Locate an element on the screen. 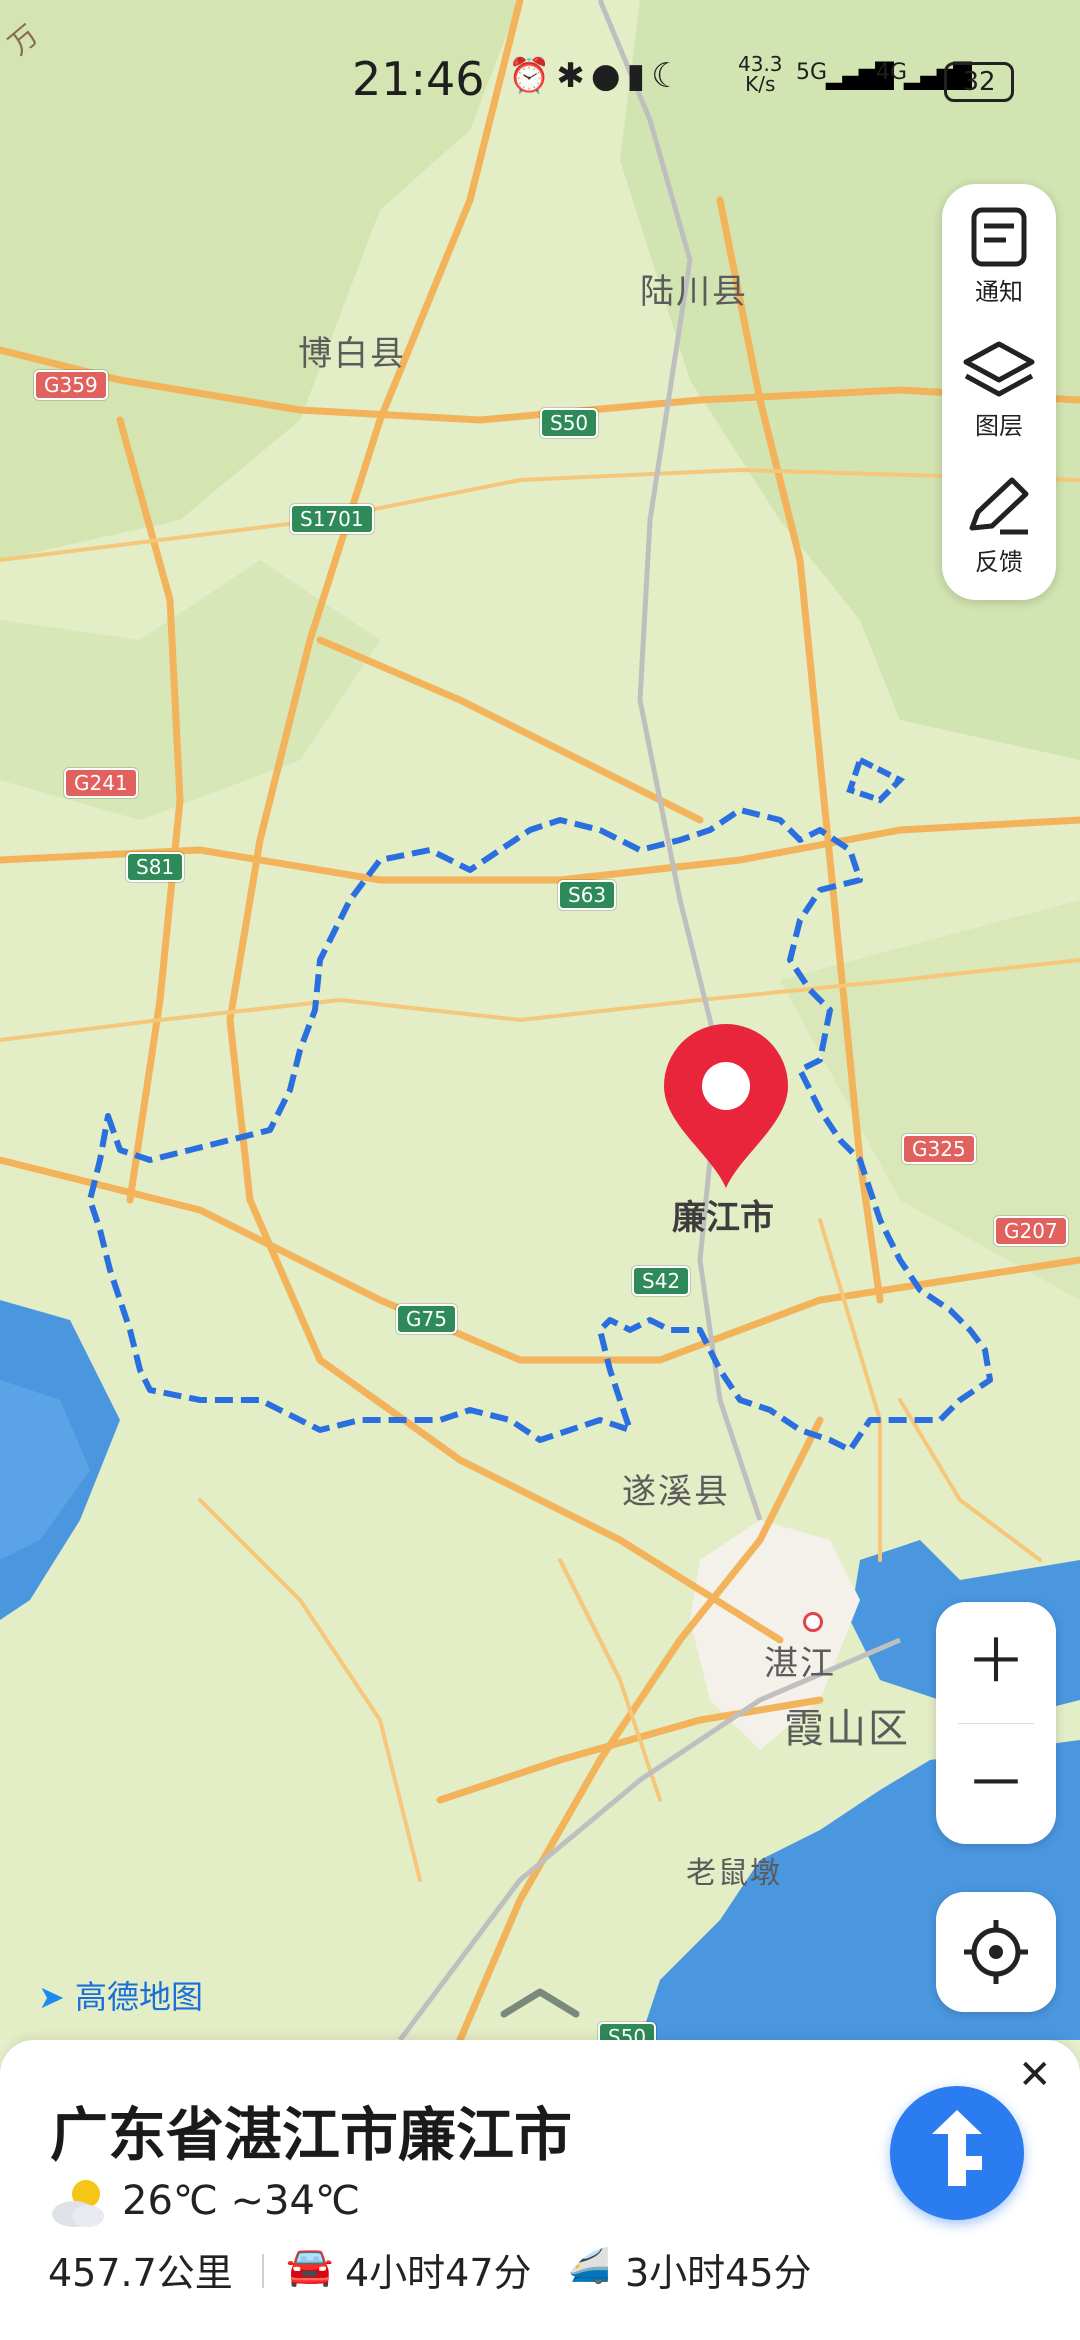 The width and height of the screenshot is (1080, 2340). road-shield-g207: G207 is located at coordinates (1031, 1231).